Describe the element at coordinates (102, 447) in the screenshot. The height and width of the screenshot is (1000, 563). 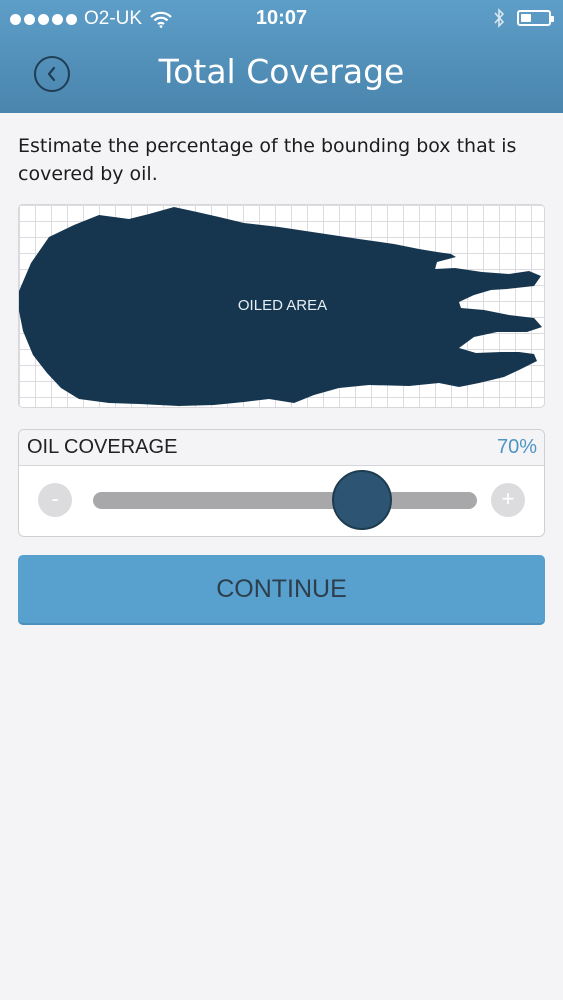
I see `oil-coverage-label: OIL COVERAGE` at that location.